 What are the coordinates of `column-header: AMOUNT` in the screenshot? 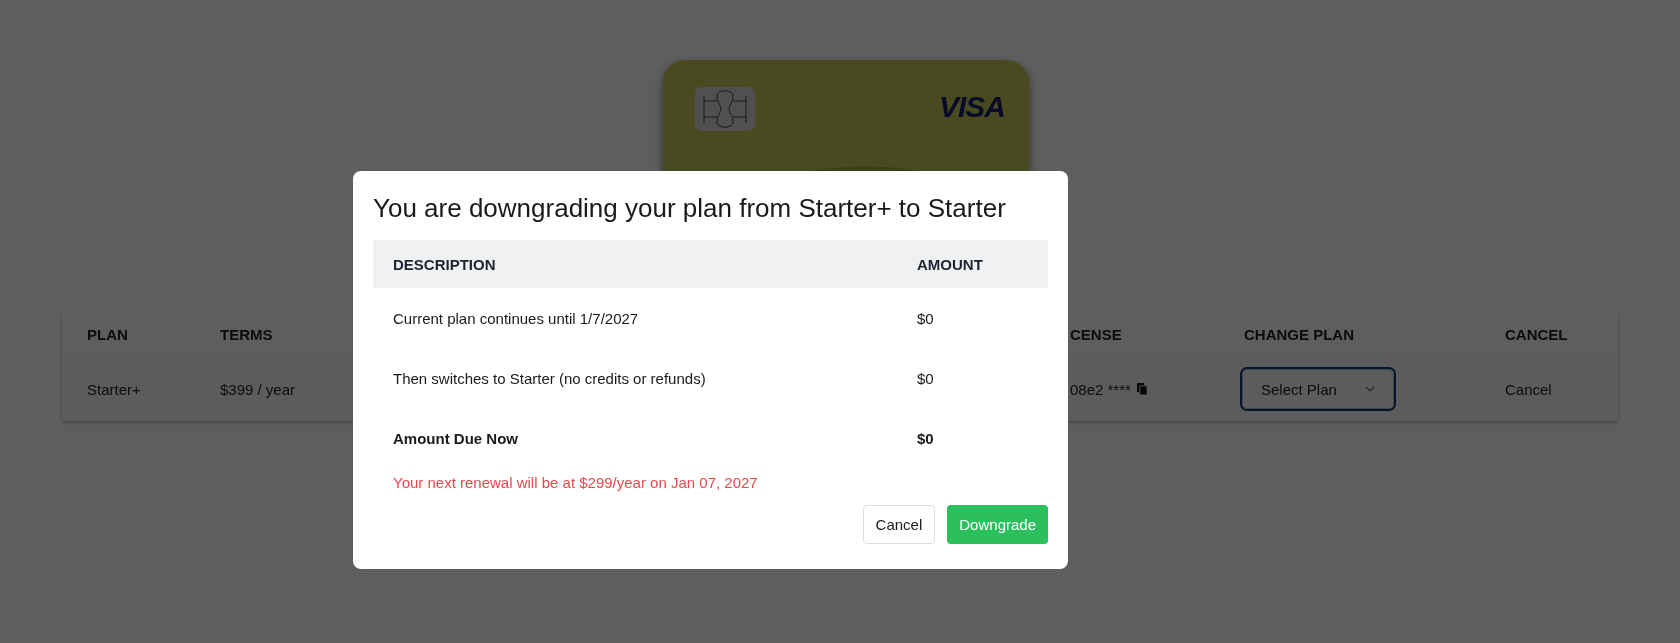 It's located at (950, 264).